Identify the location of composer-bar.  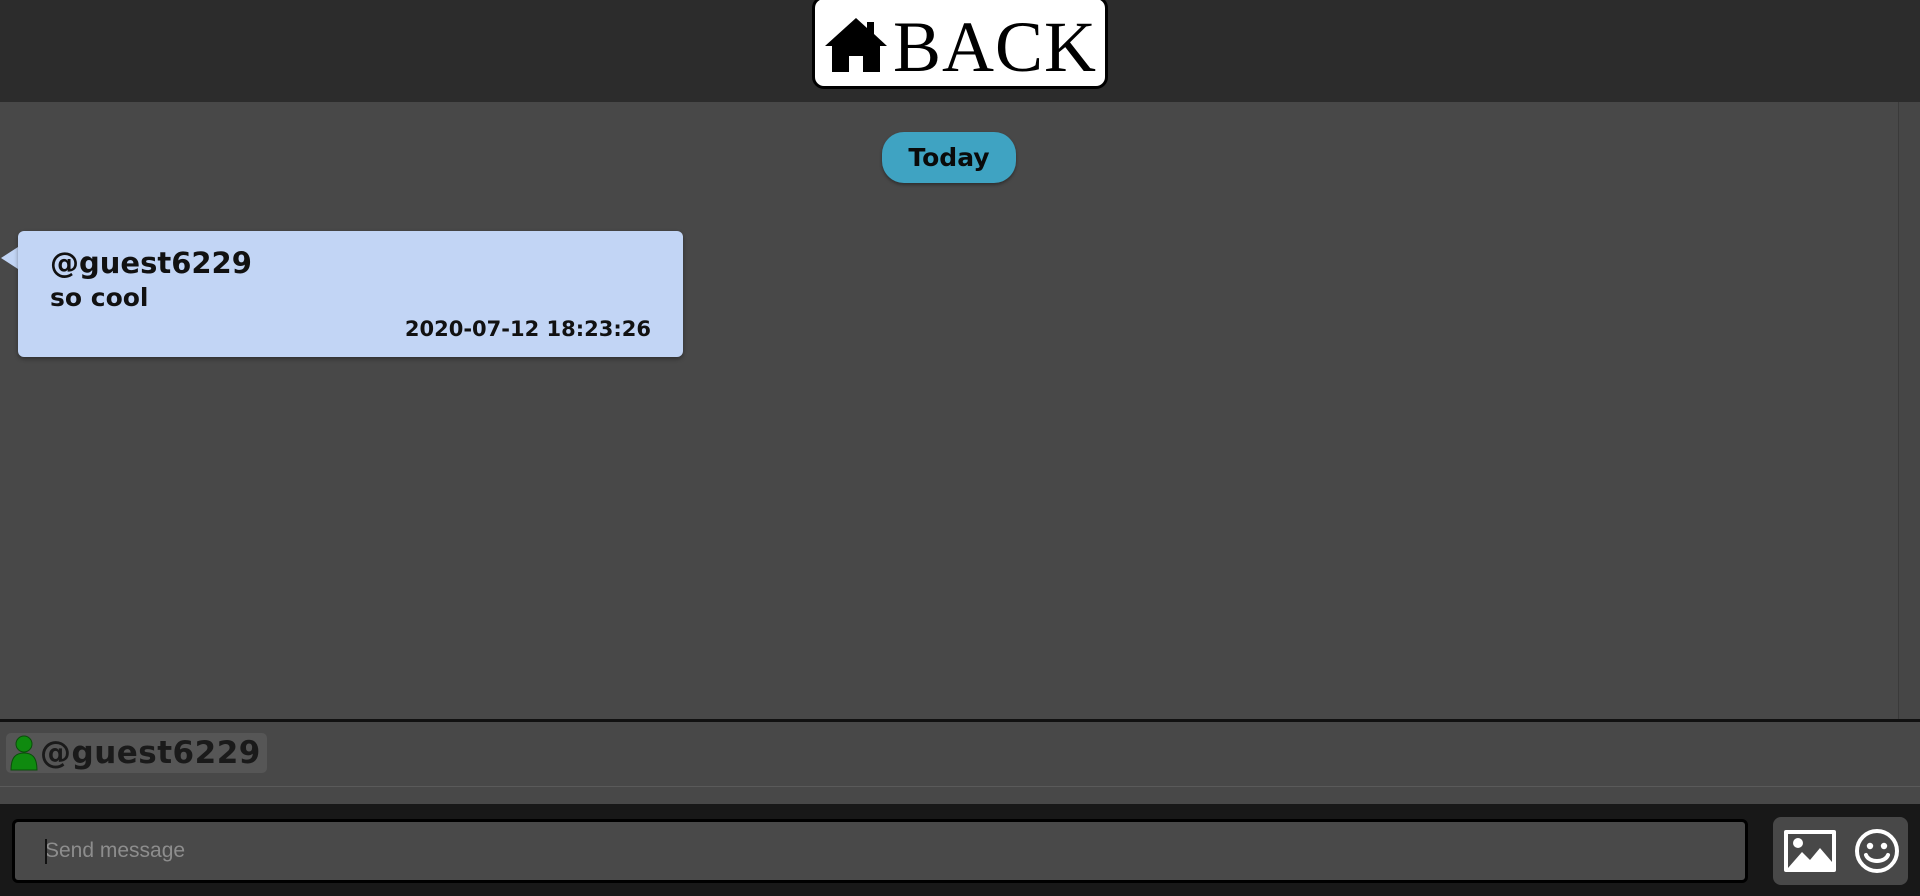
(960, 850).